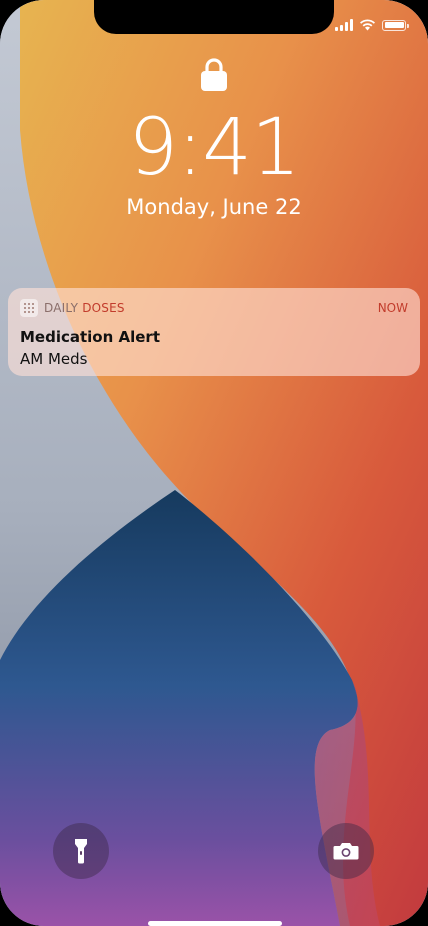 This screenshot has width=428, height=926. I want to click on battery-fill, so click(394, 25).